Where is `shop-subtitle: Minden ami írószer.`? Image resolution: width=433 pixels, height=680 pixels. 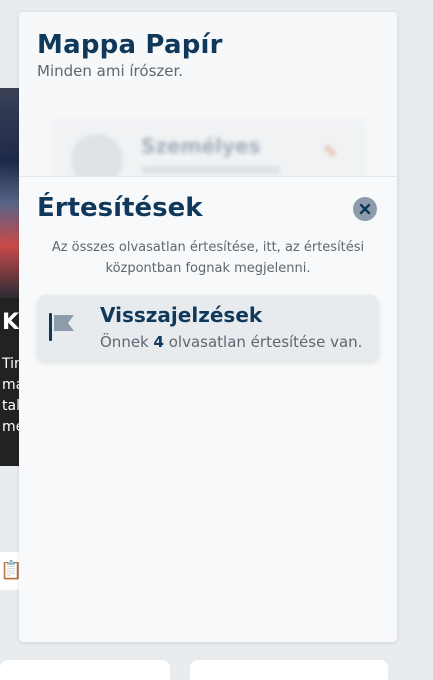
shop-subtitle: Minden ami írószer. is located at coordinates (110, 71).